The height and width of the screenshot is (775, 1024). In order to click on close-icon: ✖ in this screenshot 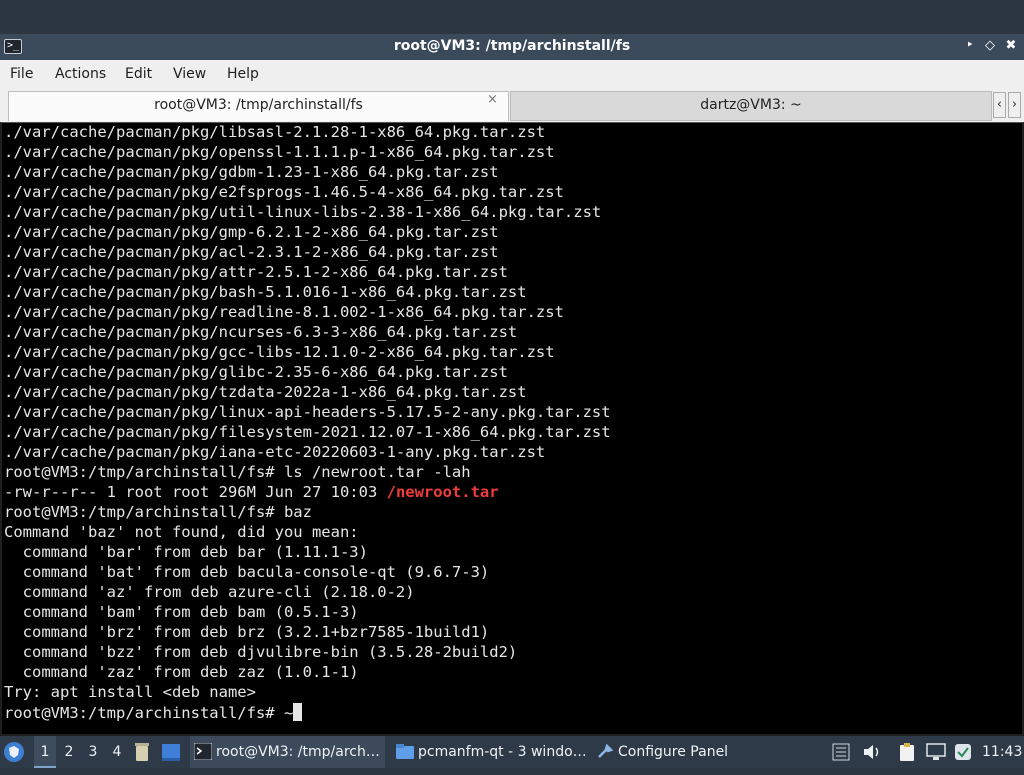, I will do `click(1011, 45)`.